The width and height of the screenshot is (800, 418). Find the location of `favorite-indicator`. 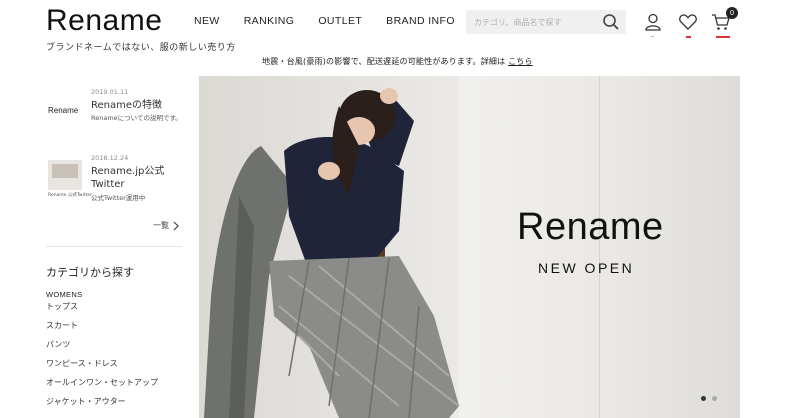

favorite-indicator is located at coordinates (688, 37).